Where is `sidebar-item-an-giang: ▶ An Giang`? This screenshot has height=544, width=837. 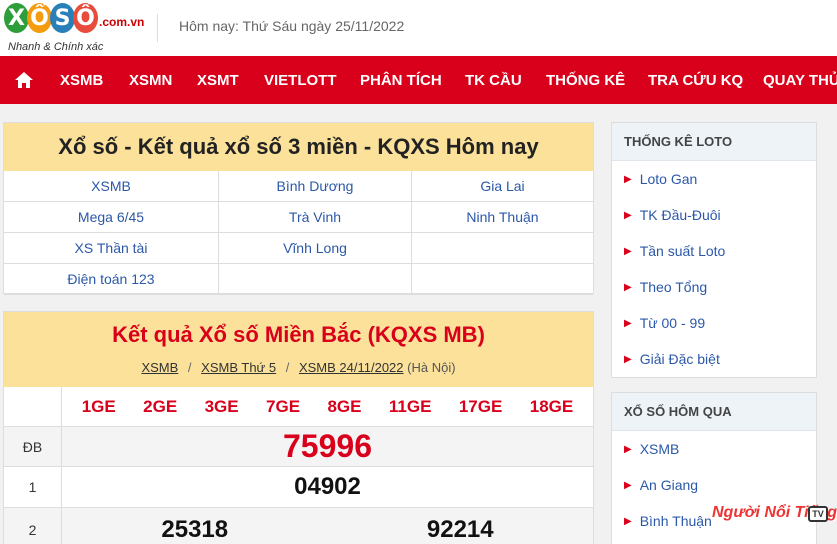
sidebar-item-an-giang: ▶ An Giang is located at coordinates (714, 485).